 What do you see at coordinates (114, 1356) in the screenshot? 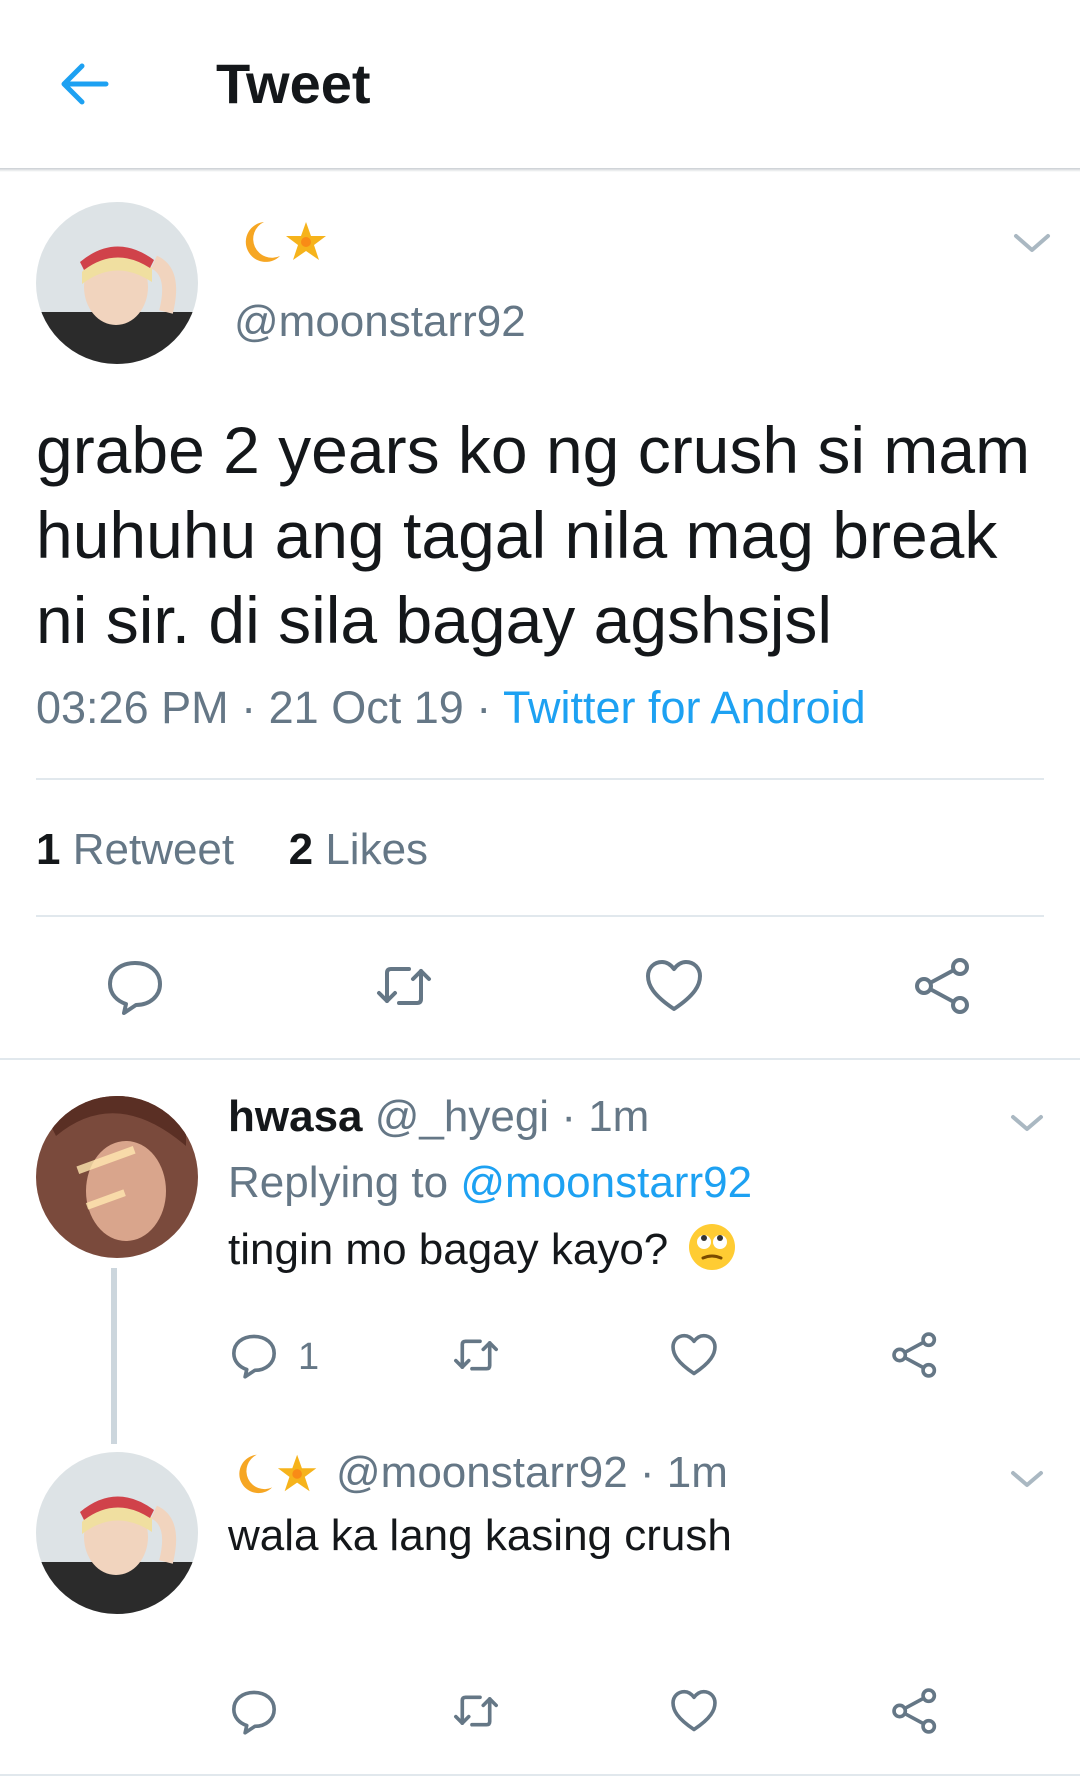
I see `thread-connector-line` at bounding box center [114, 1356].